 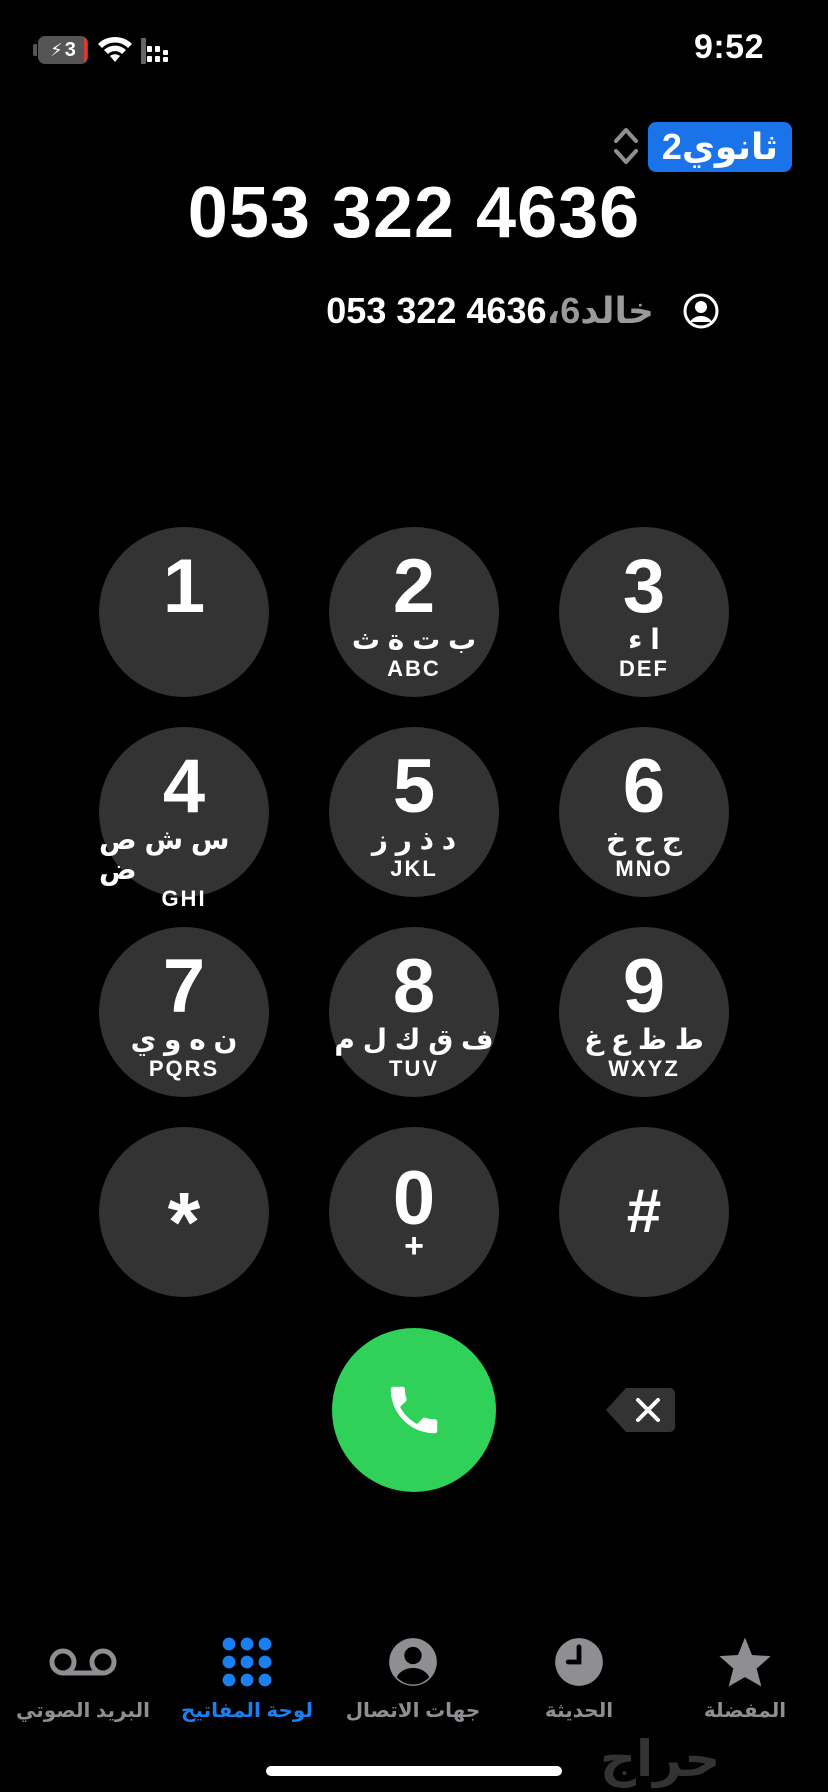 I want to click on line-switch-chevron-icon, so click(x=626, y=146).